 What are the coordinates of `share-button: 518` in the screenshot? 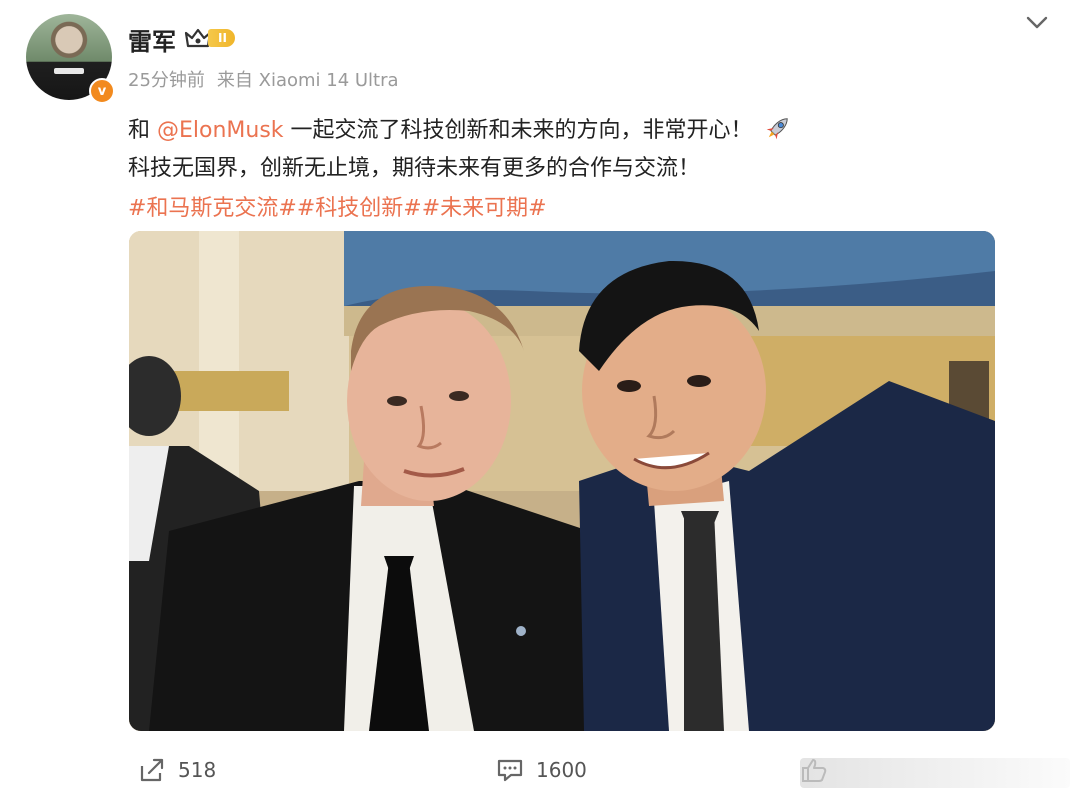 It's located at (177, 770).